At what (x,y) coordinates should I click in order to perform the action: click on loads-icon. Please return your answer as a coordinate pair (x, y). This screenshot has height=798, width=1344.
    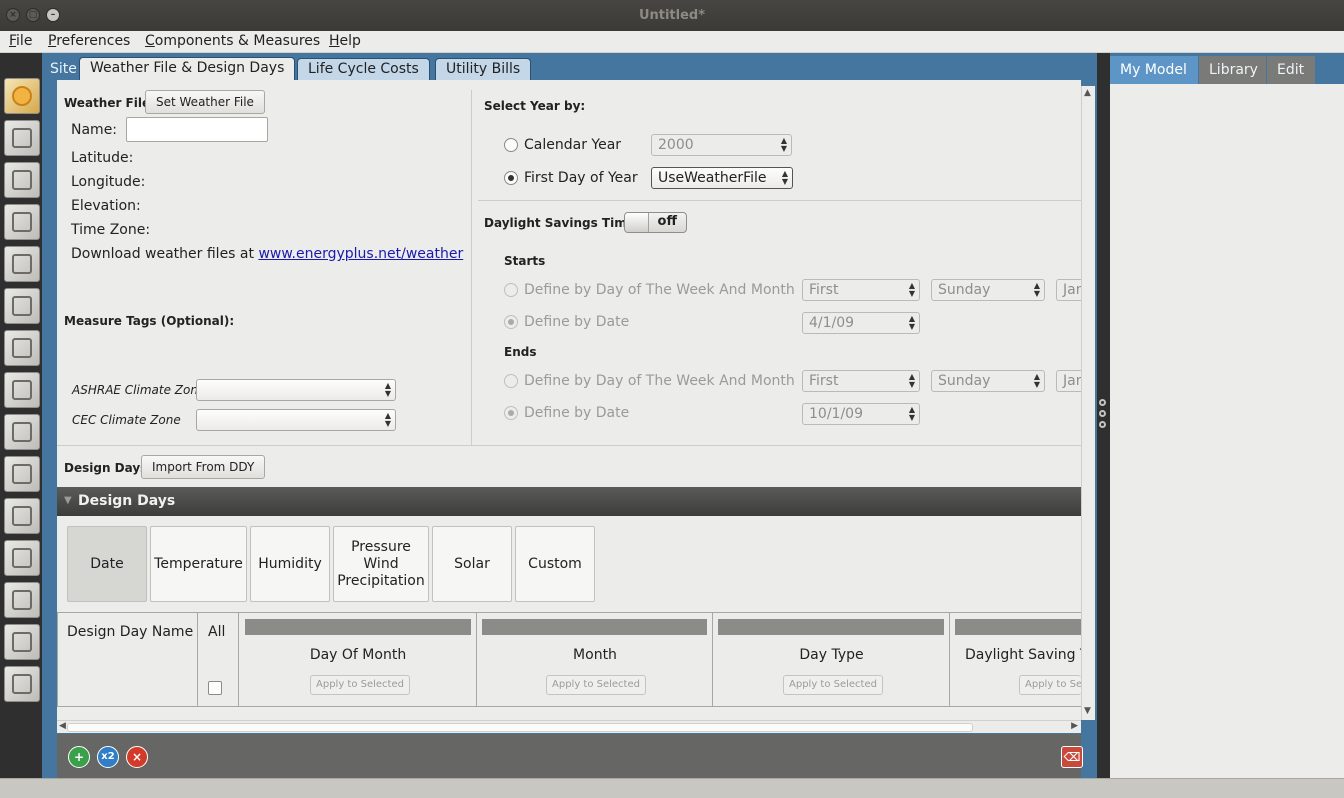
    Looking at the image, I should click on (22, 222).